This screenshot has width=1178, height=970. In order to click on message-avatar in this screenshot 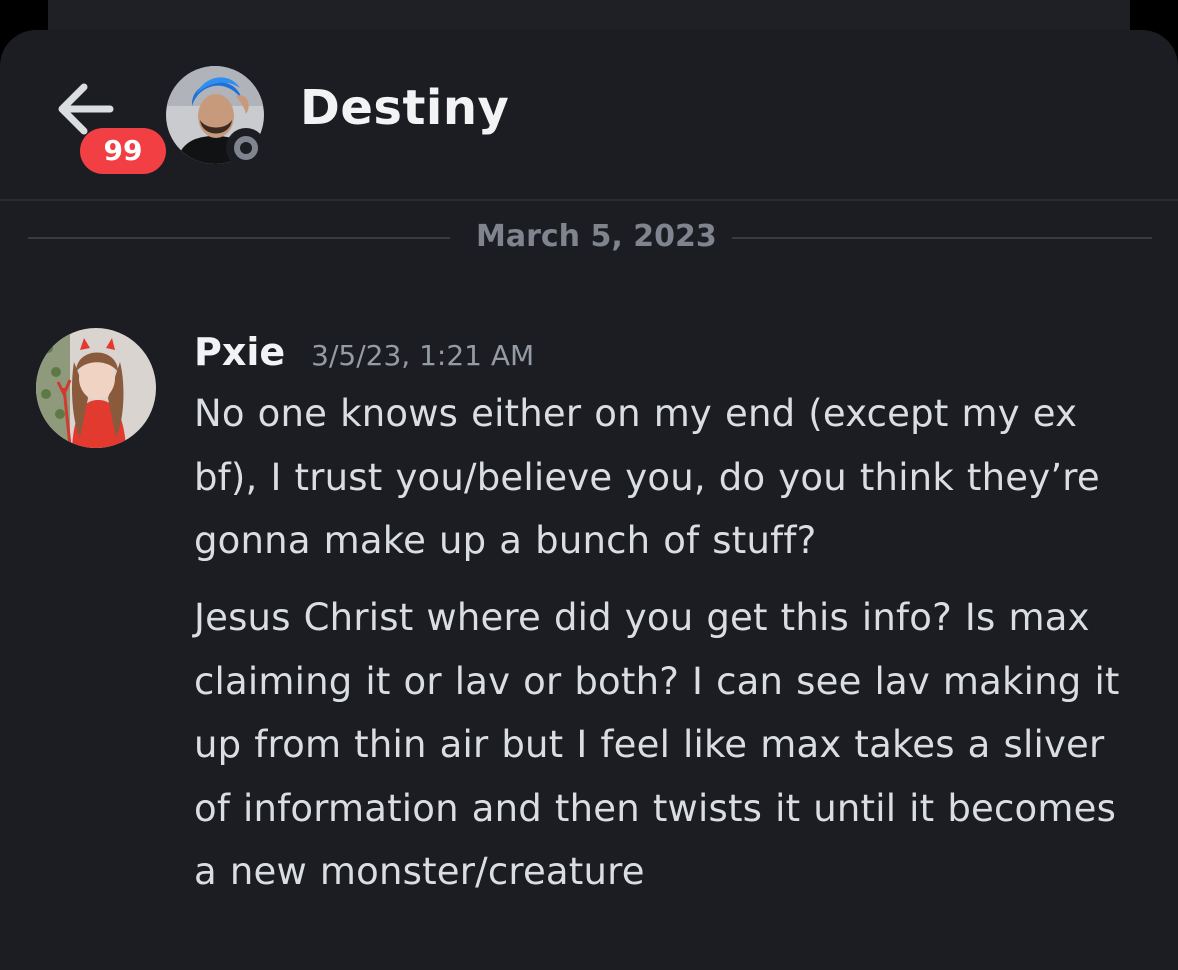, I will do `click(96, 388)`.